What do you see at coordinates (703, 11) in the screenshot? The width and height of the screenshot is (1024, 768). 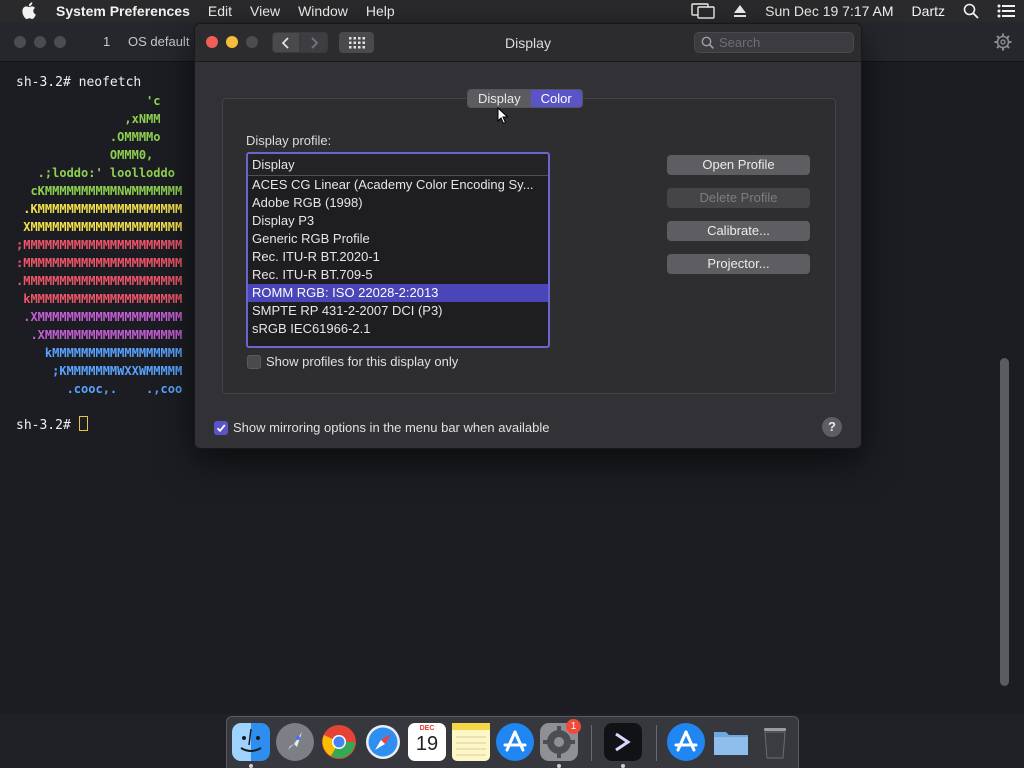 I see `airplay-display-icon` at bounding box center [703, 11].